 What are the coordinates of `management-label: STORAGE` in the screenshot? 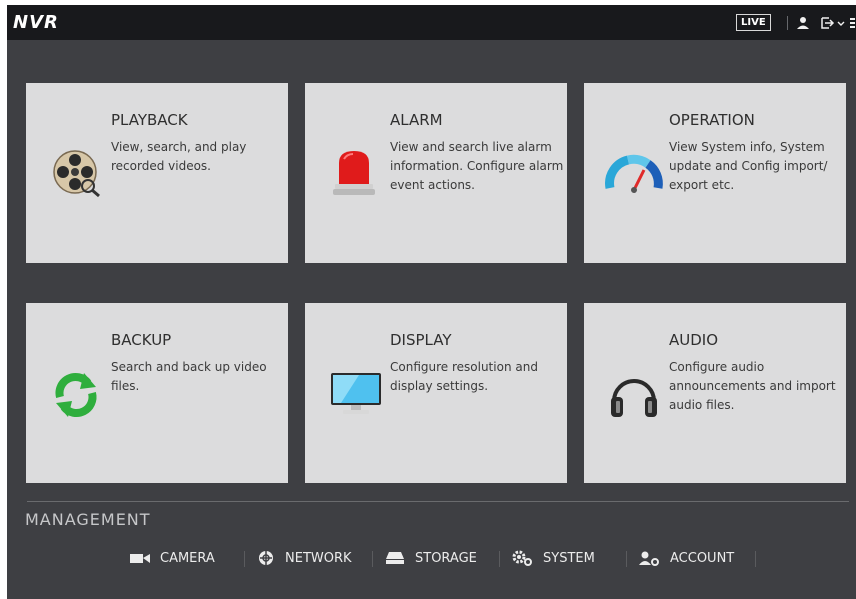 It's located at (446, 558).